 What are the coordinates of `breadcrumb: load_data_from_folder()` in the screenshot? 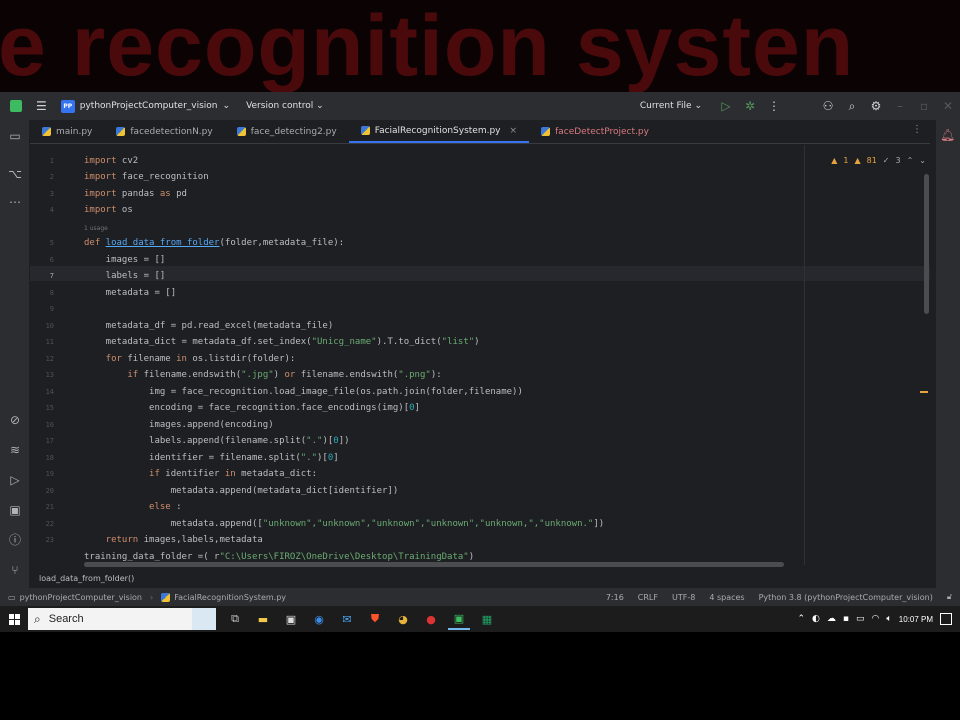 It's located at (483, 578).